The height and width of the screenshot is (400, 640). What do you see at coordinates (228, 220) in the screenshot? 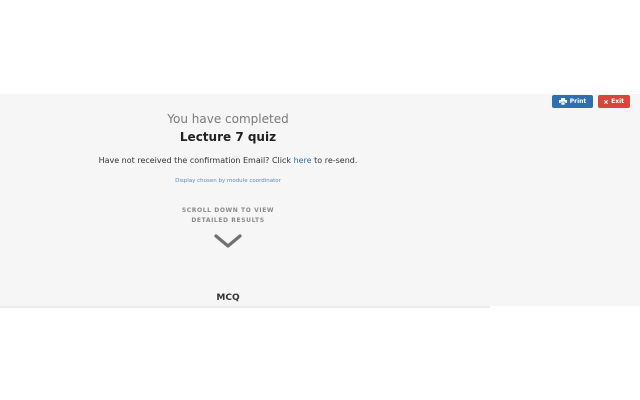
I see `scroll-hint-line-2: DETAILED RESULTS` at bounding box center [228, 220].